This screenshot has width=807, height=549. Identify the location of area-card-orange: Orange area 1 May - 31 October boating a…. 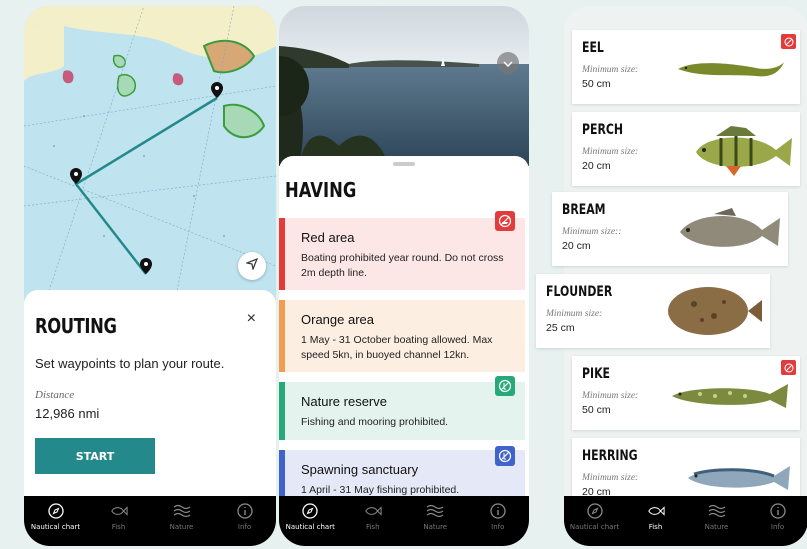
(402, 336).